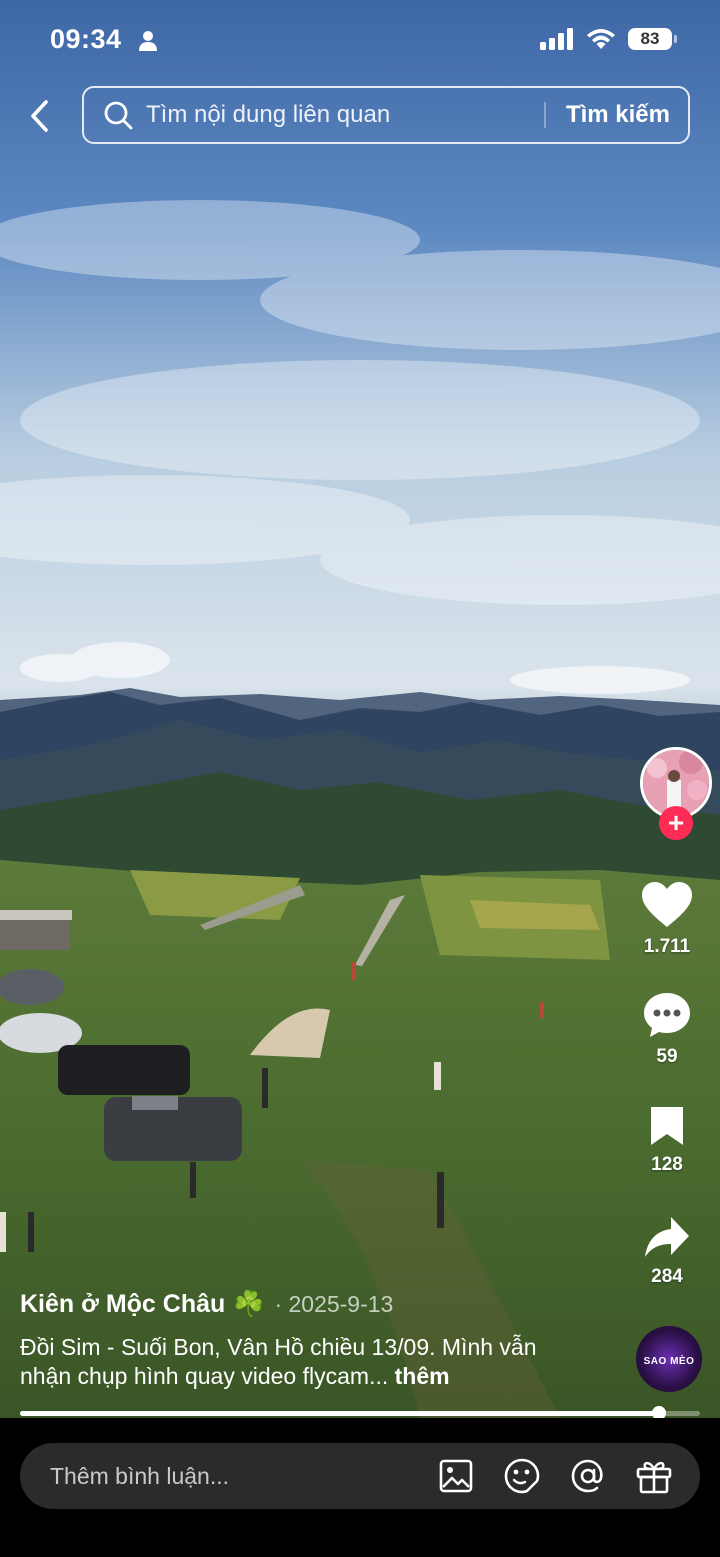 This screenshot has width=720, height=1557. I want to click on comment-icon, so click(667, 1015).